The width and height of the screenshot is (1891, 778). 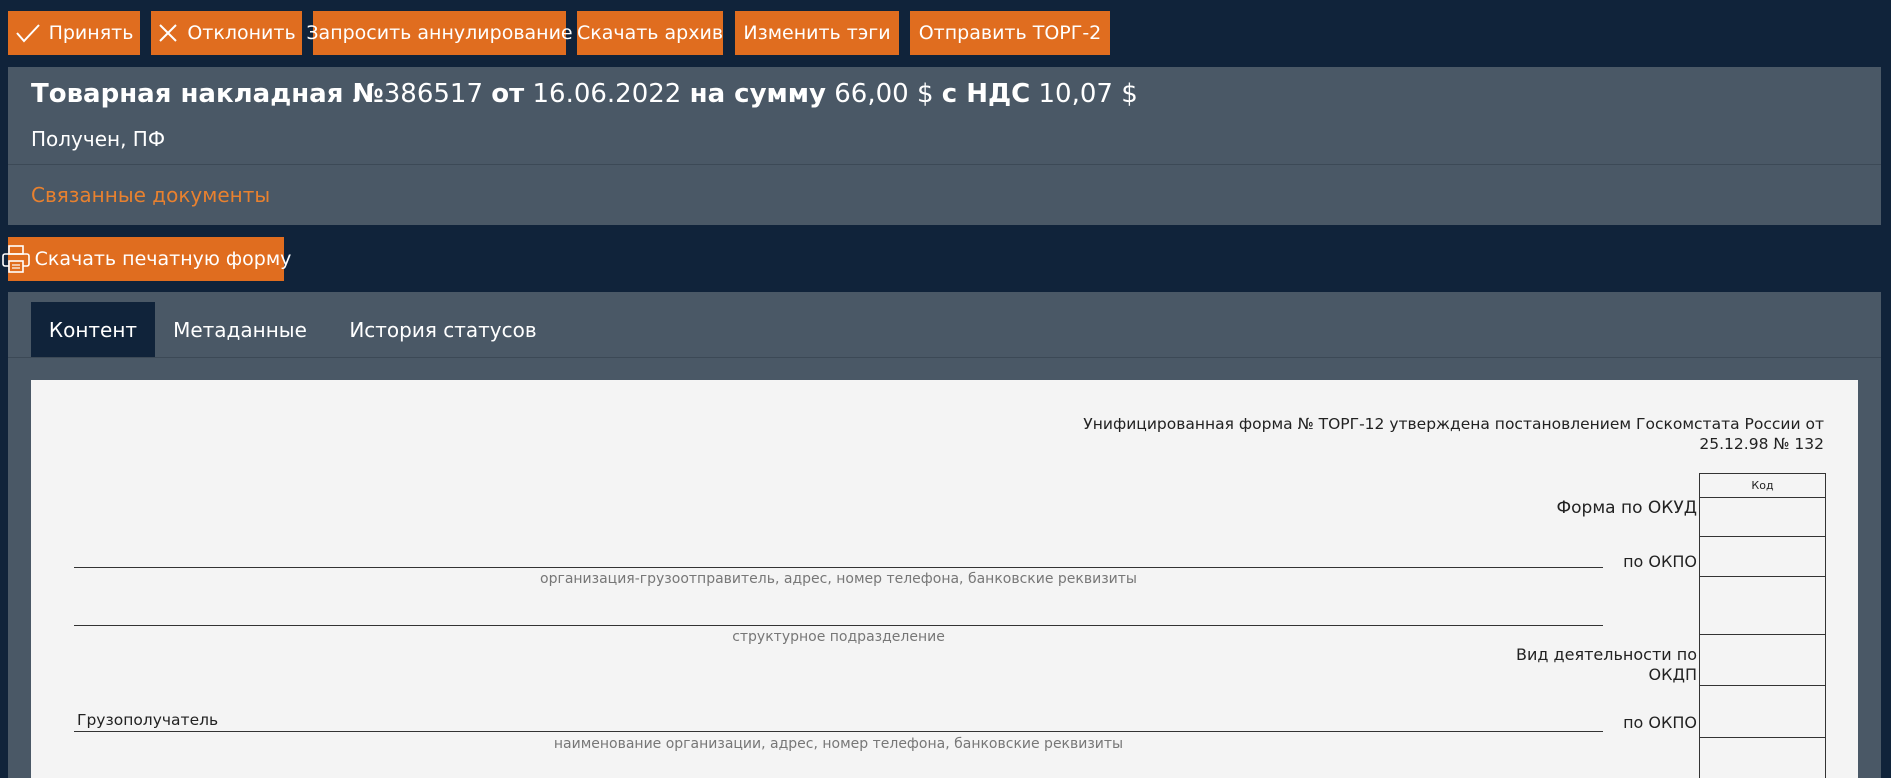 I want to click on request-cancel-button: Запросить аннулирование, so click(x=439, y=33).